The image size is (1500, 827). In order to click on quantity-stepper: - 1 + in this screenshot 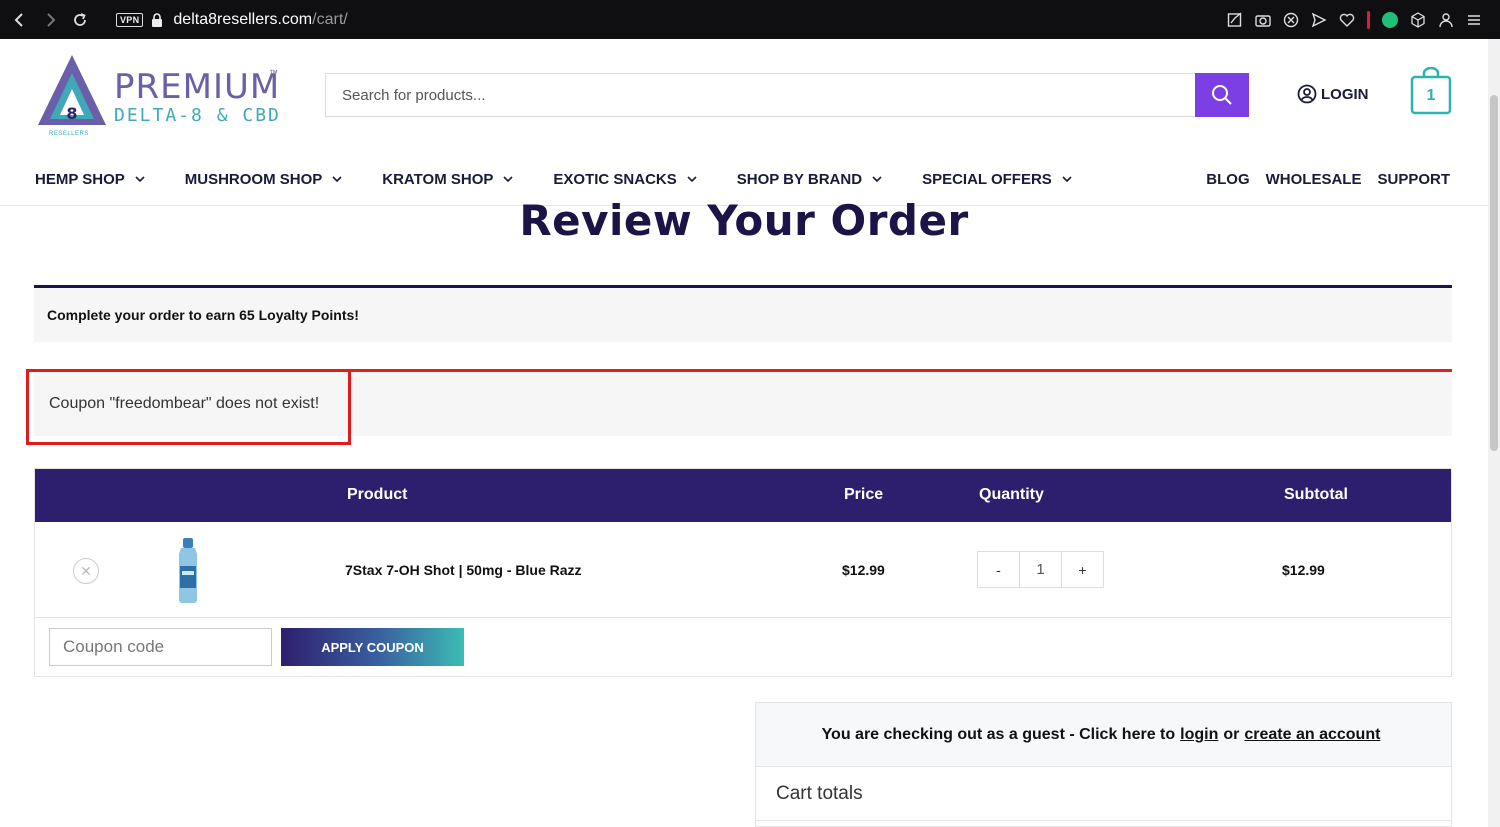, I will do `click(1040, 569)`.